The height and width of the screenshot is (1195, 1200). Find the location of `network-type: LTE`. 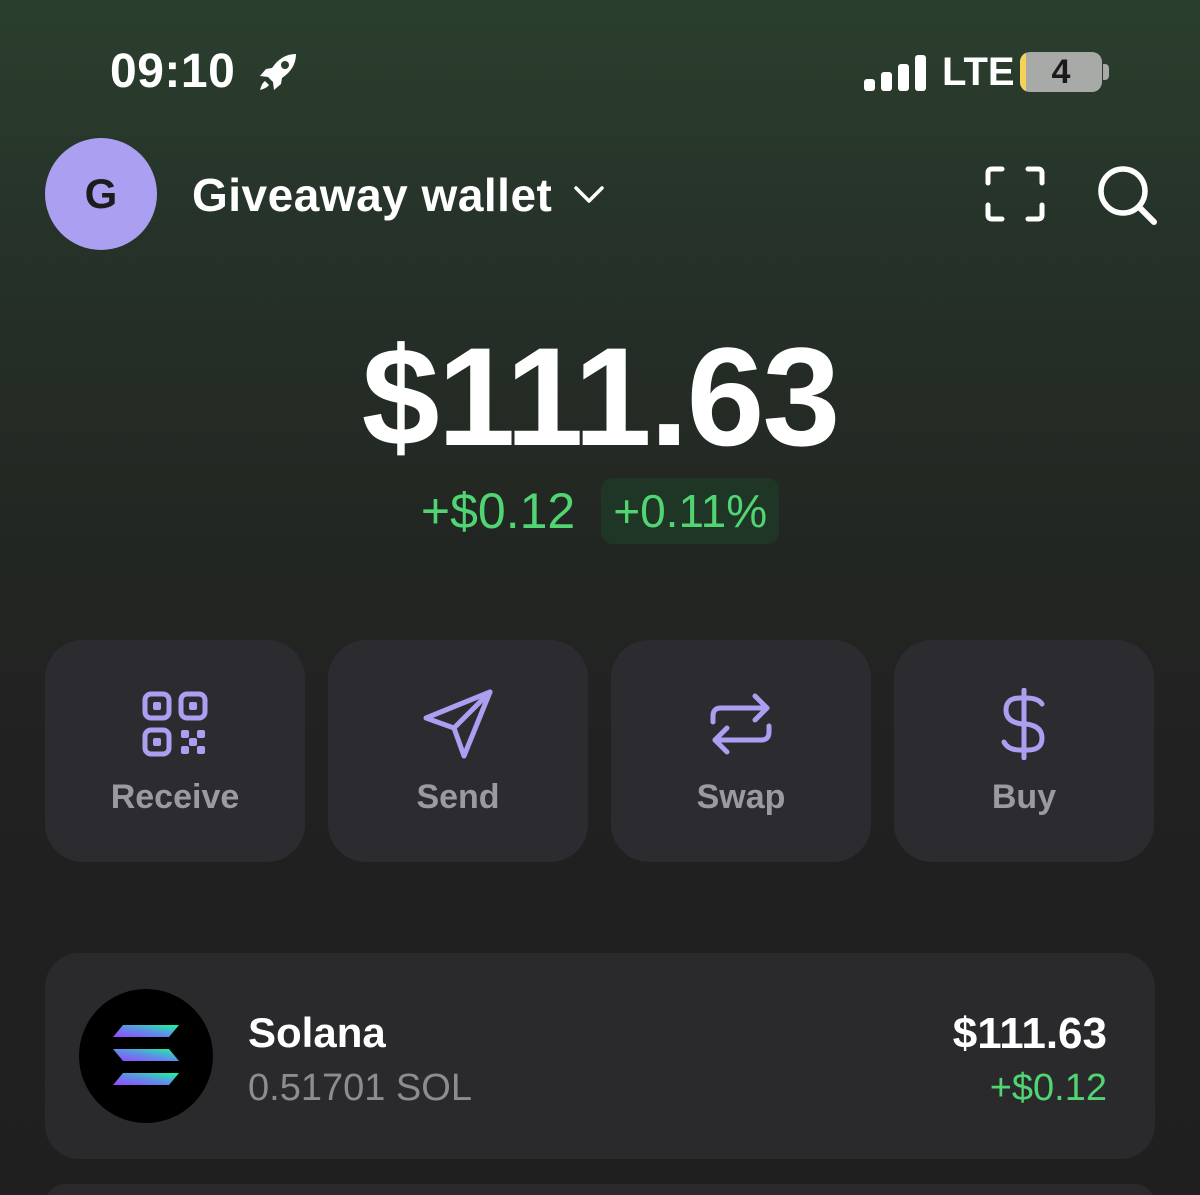

network-type: LTE is located at coordinates (978, 72).